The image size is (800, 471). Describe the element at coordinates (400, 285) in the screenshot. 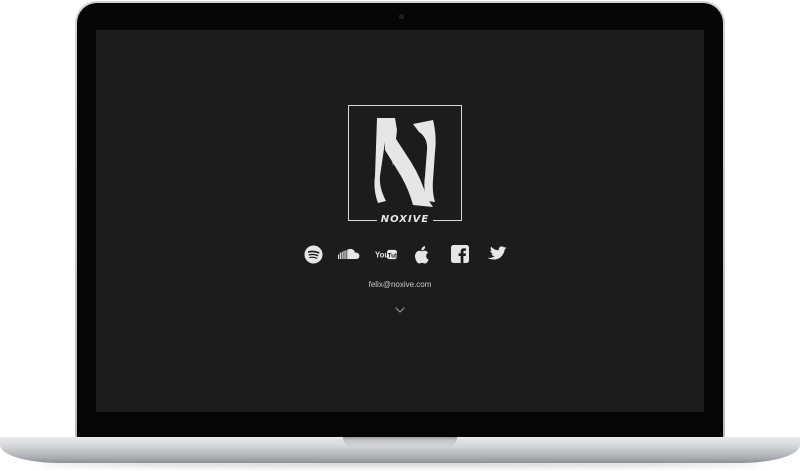

I see `contact-email: felix@noxive.com` at that location.